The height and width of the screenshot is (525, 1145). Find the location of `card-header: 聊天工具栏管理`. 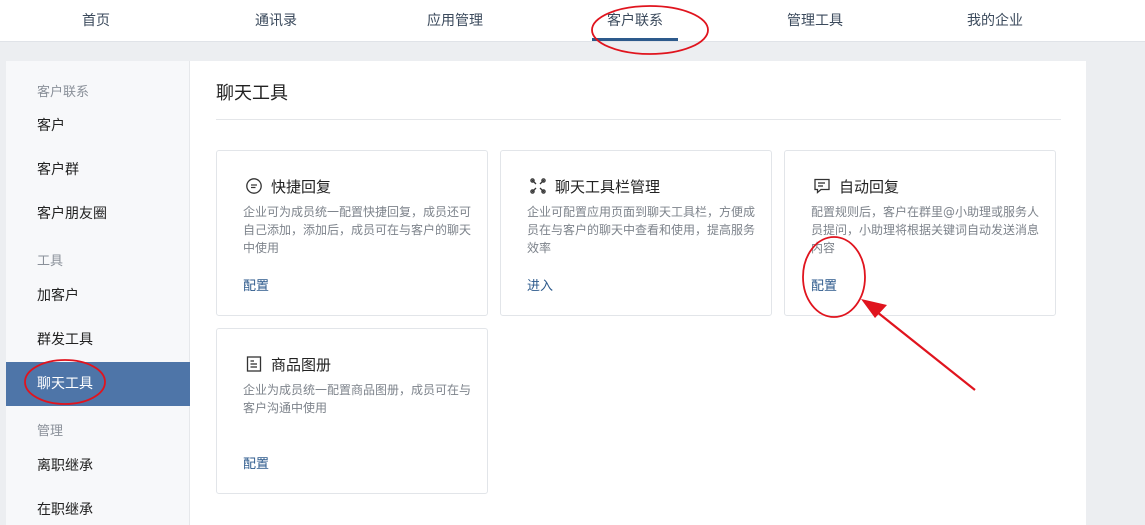

card-header: 聊天工具栏管理 is located at coordinates (594, 186).